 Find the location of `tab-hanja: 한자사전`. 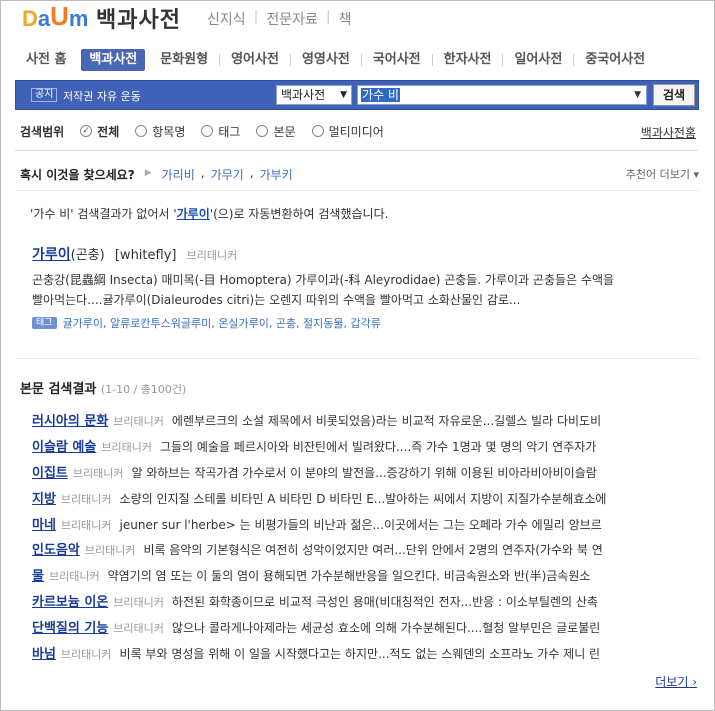

tab-hanja: 한자사전 is located at coordinates (468, 60).